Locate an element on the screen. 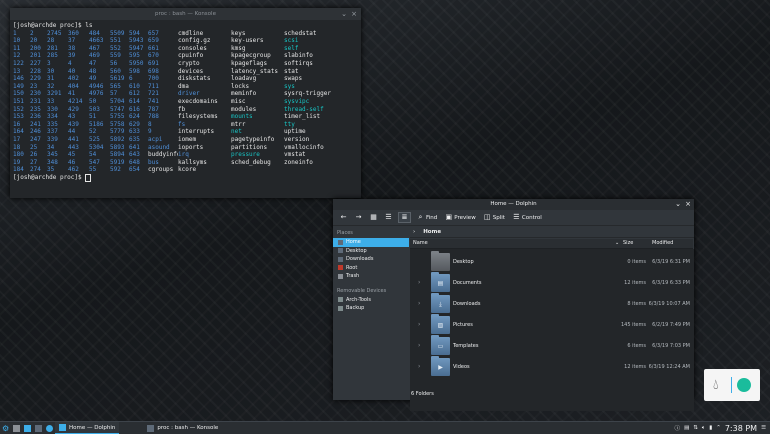 Image resolution: width=770 pixels, height=434 pixels. device-arch-tools: Arch-Tools is located at coordinates (371, 300).